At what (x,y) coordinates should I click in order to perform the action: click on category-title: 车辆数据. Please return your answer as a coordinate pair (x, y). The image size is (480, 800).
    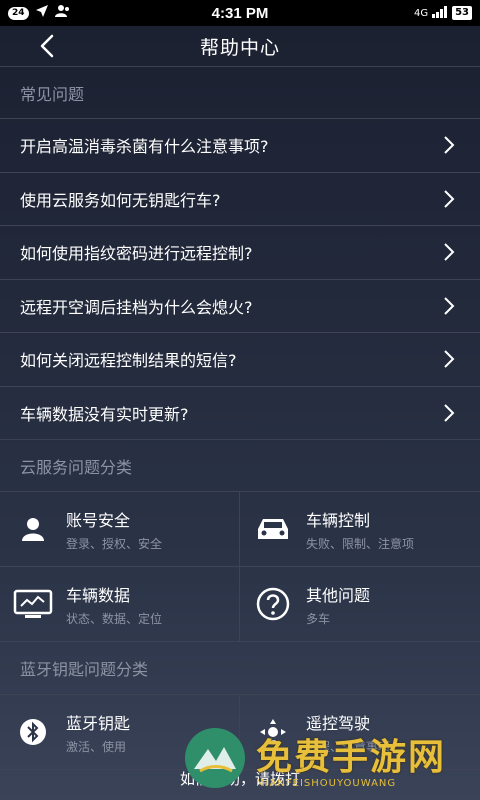
    Looking at the image, I should click on (98, 595).